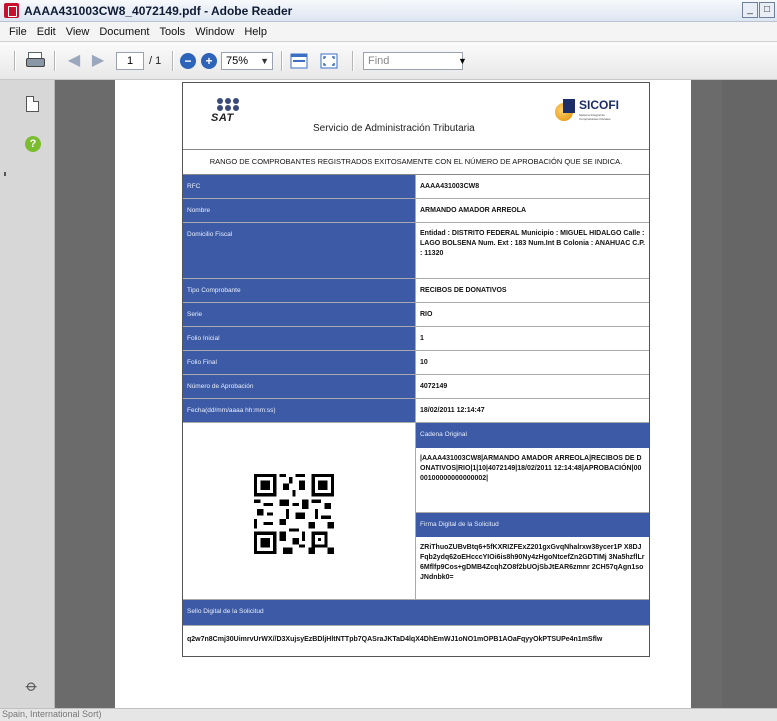 Image resolution: width=777 pixels, height=721 pixels. Describe the element at coordinates (434, 386) in the screenshot. I see `field-value: 4072149` at that location.